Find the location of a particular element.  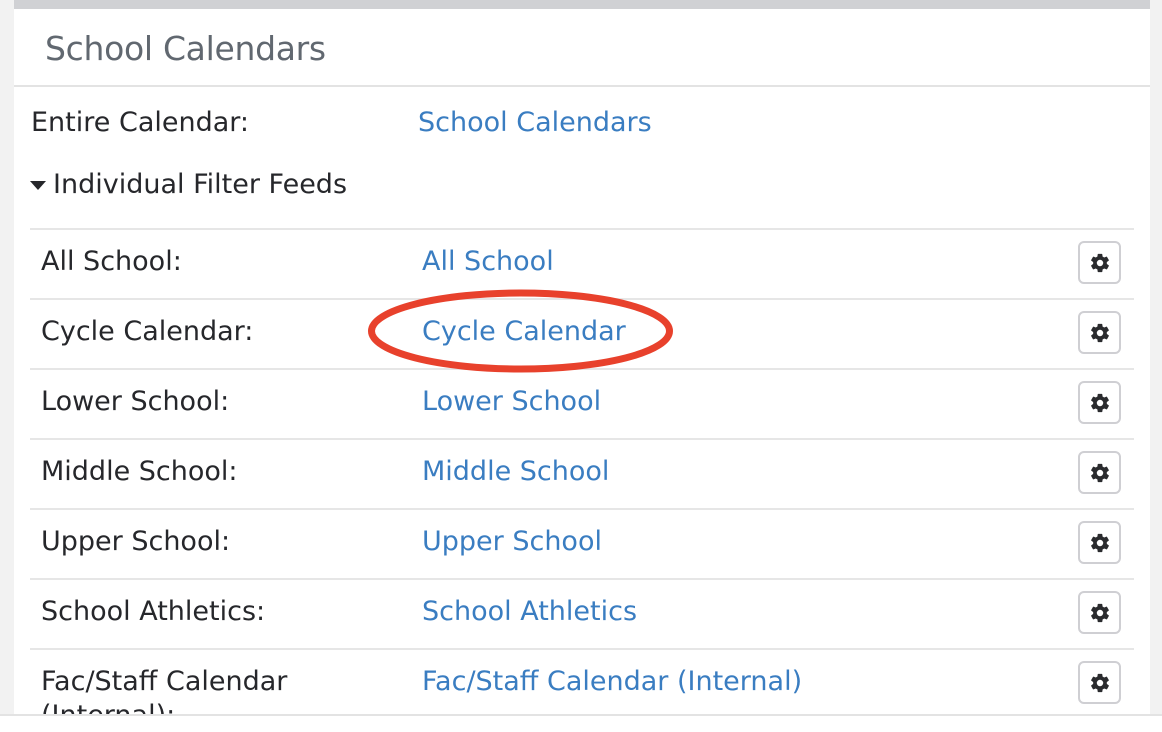

feed-link: All School is located at coordinates (488, 262).